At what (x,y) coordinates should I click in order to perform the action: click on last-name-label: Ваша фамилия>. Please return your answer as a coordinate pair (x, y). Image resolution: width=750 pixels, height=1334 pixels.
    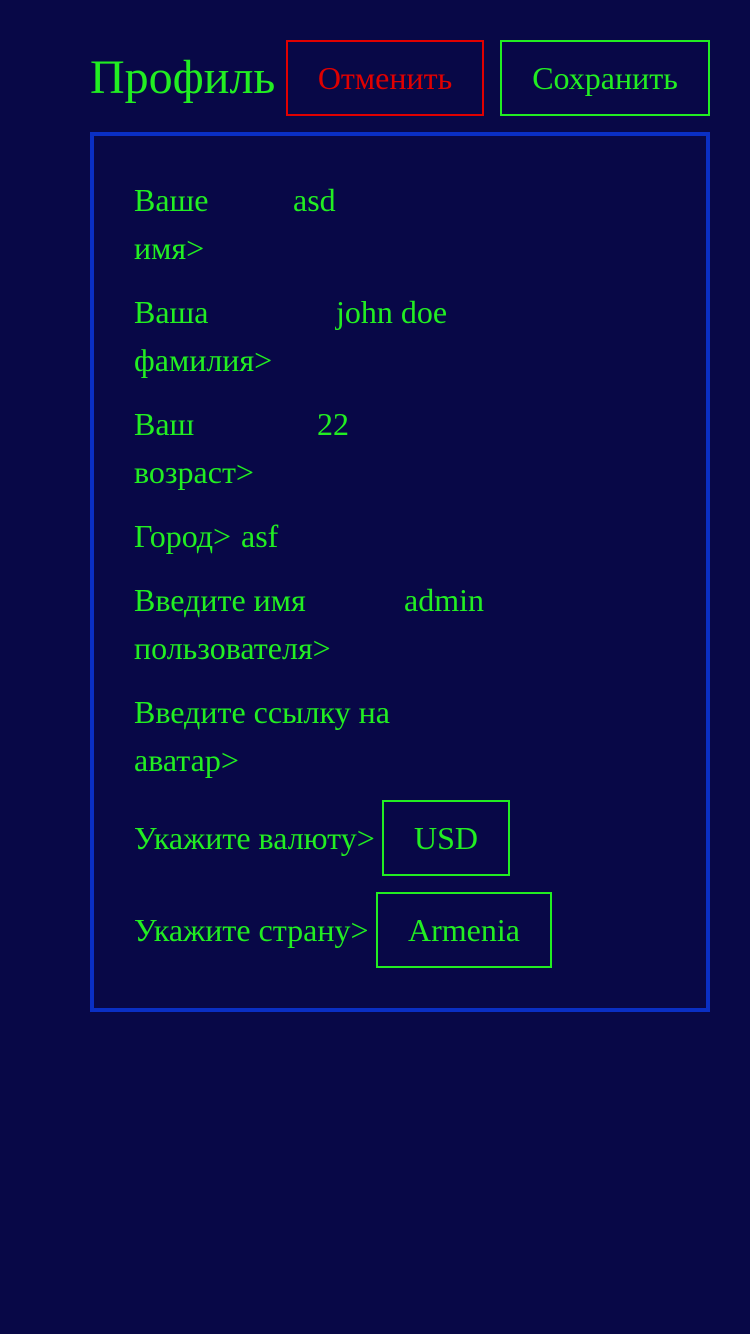
    Looking at the image, I should click on (203, 336).